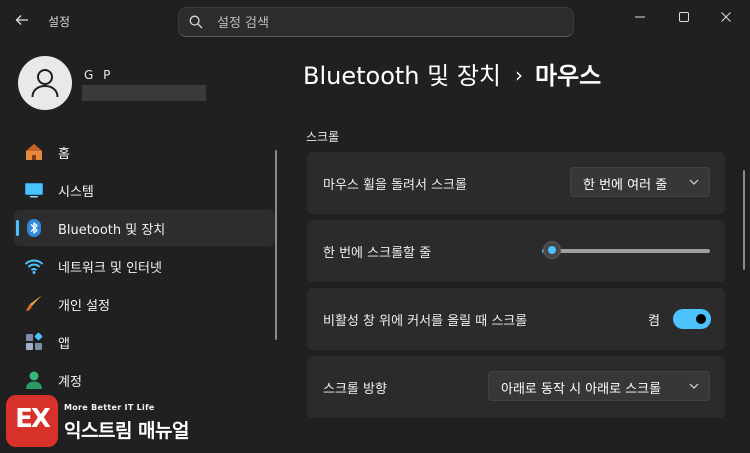 The image size is (750, 453). Describe the element at coordinates (99, 75) in the screenshot. I see `profile-name: G P` at that location.